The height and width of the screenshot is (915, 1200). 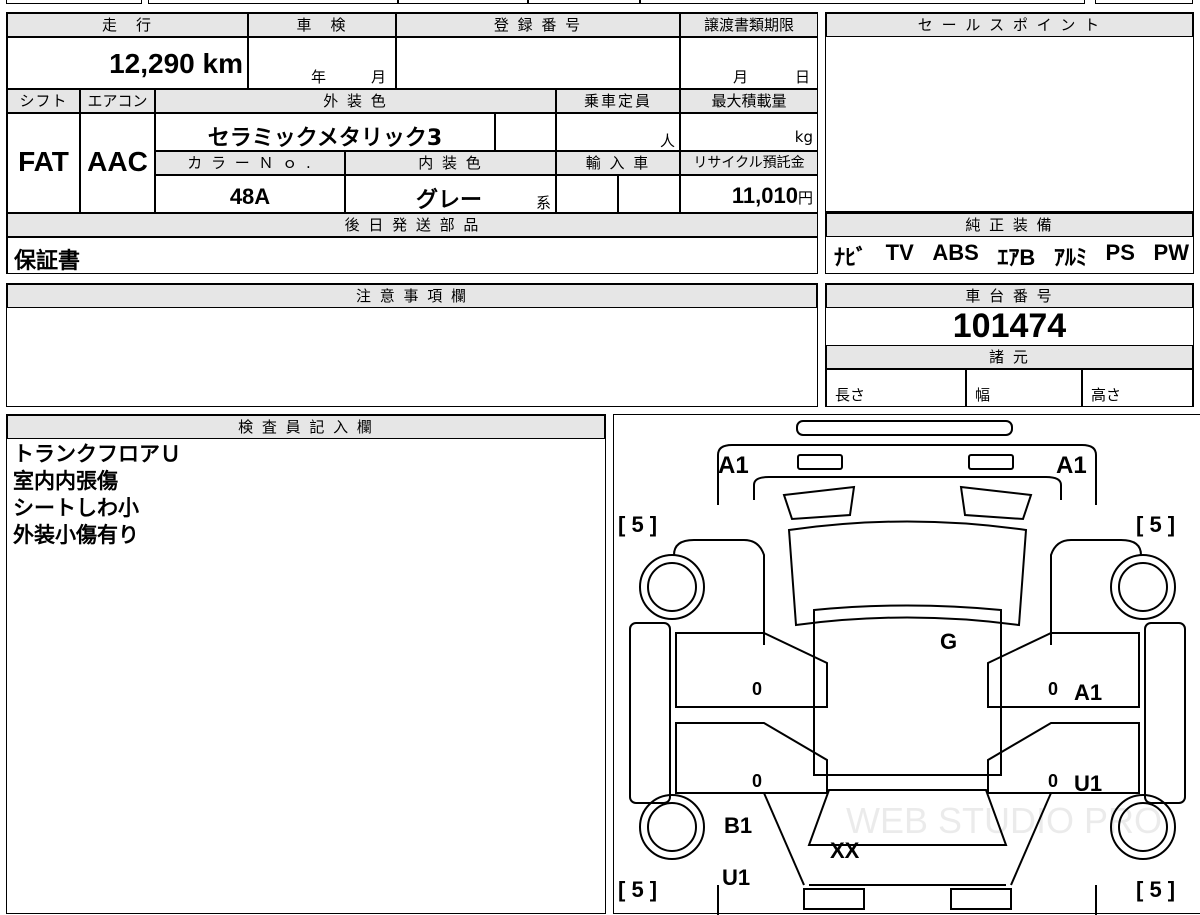 What do you see at coordinates (834, 899) in the screenshot?
I see `rear-bumper` at bounding box center [834, 899].